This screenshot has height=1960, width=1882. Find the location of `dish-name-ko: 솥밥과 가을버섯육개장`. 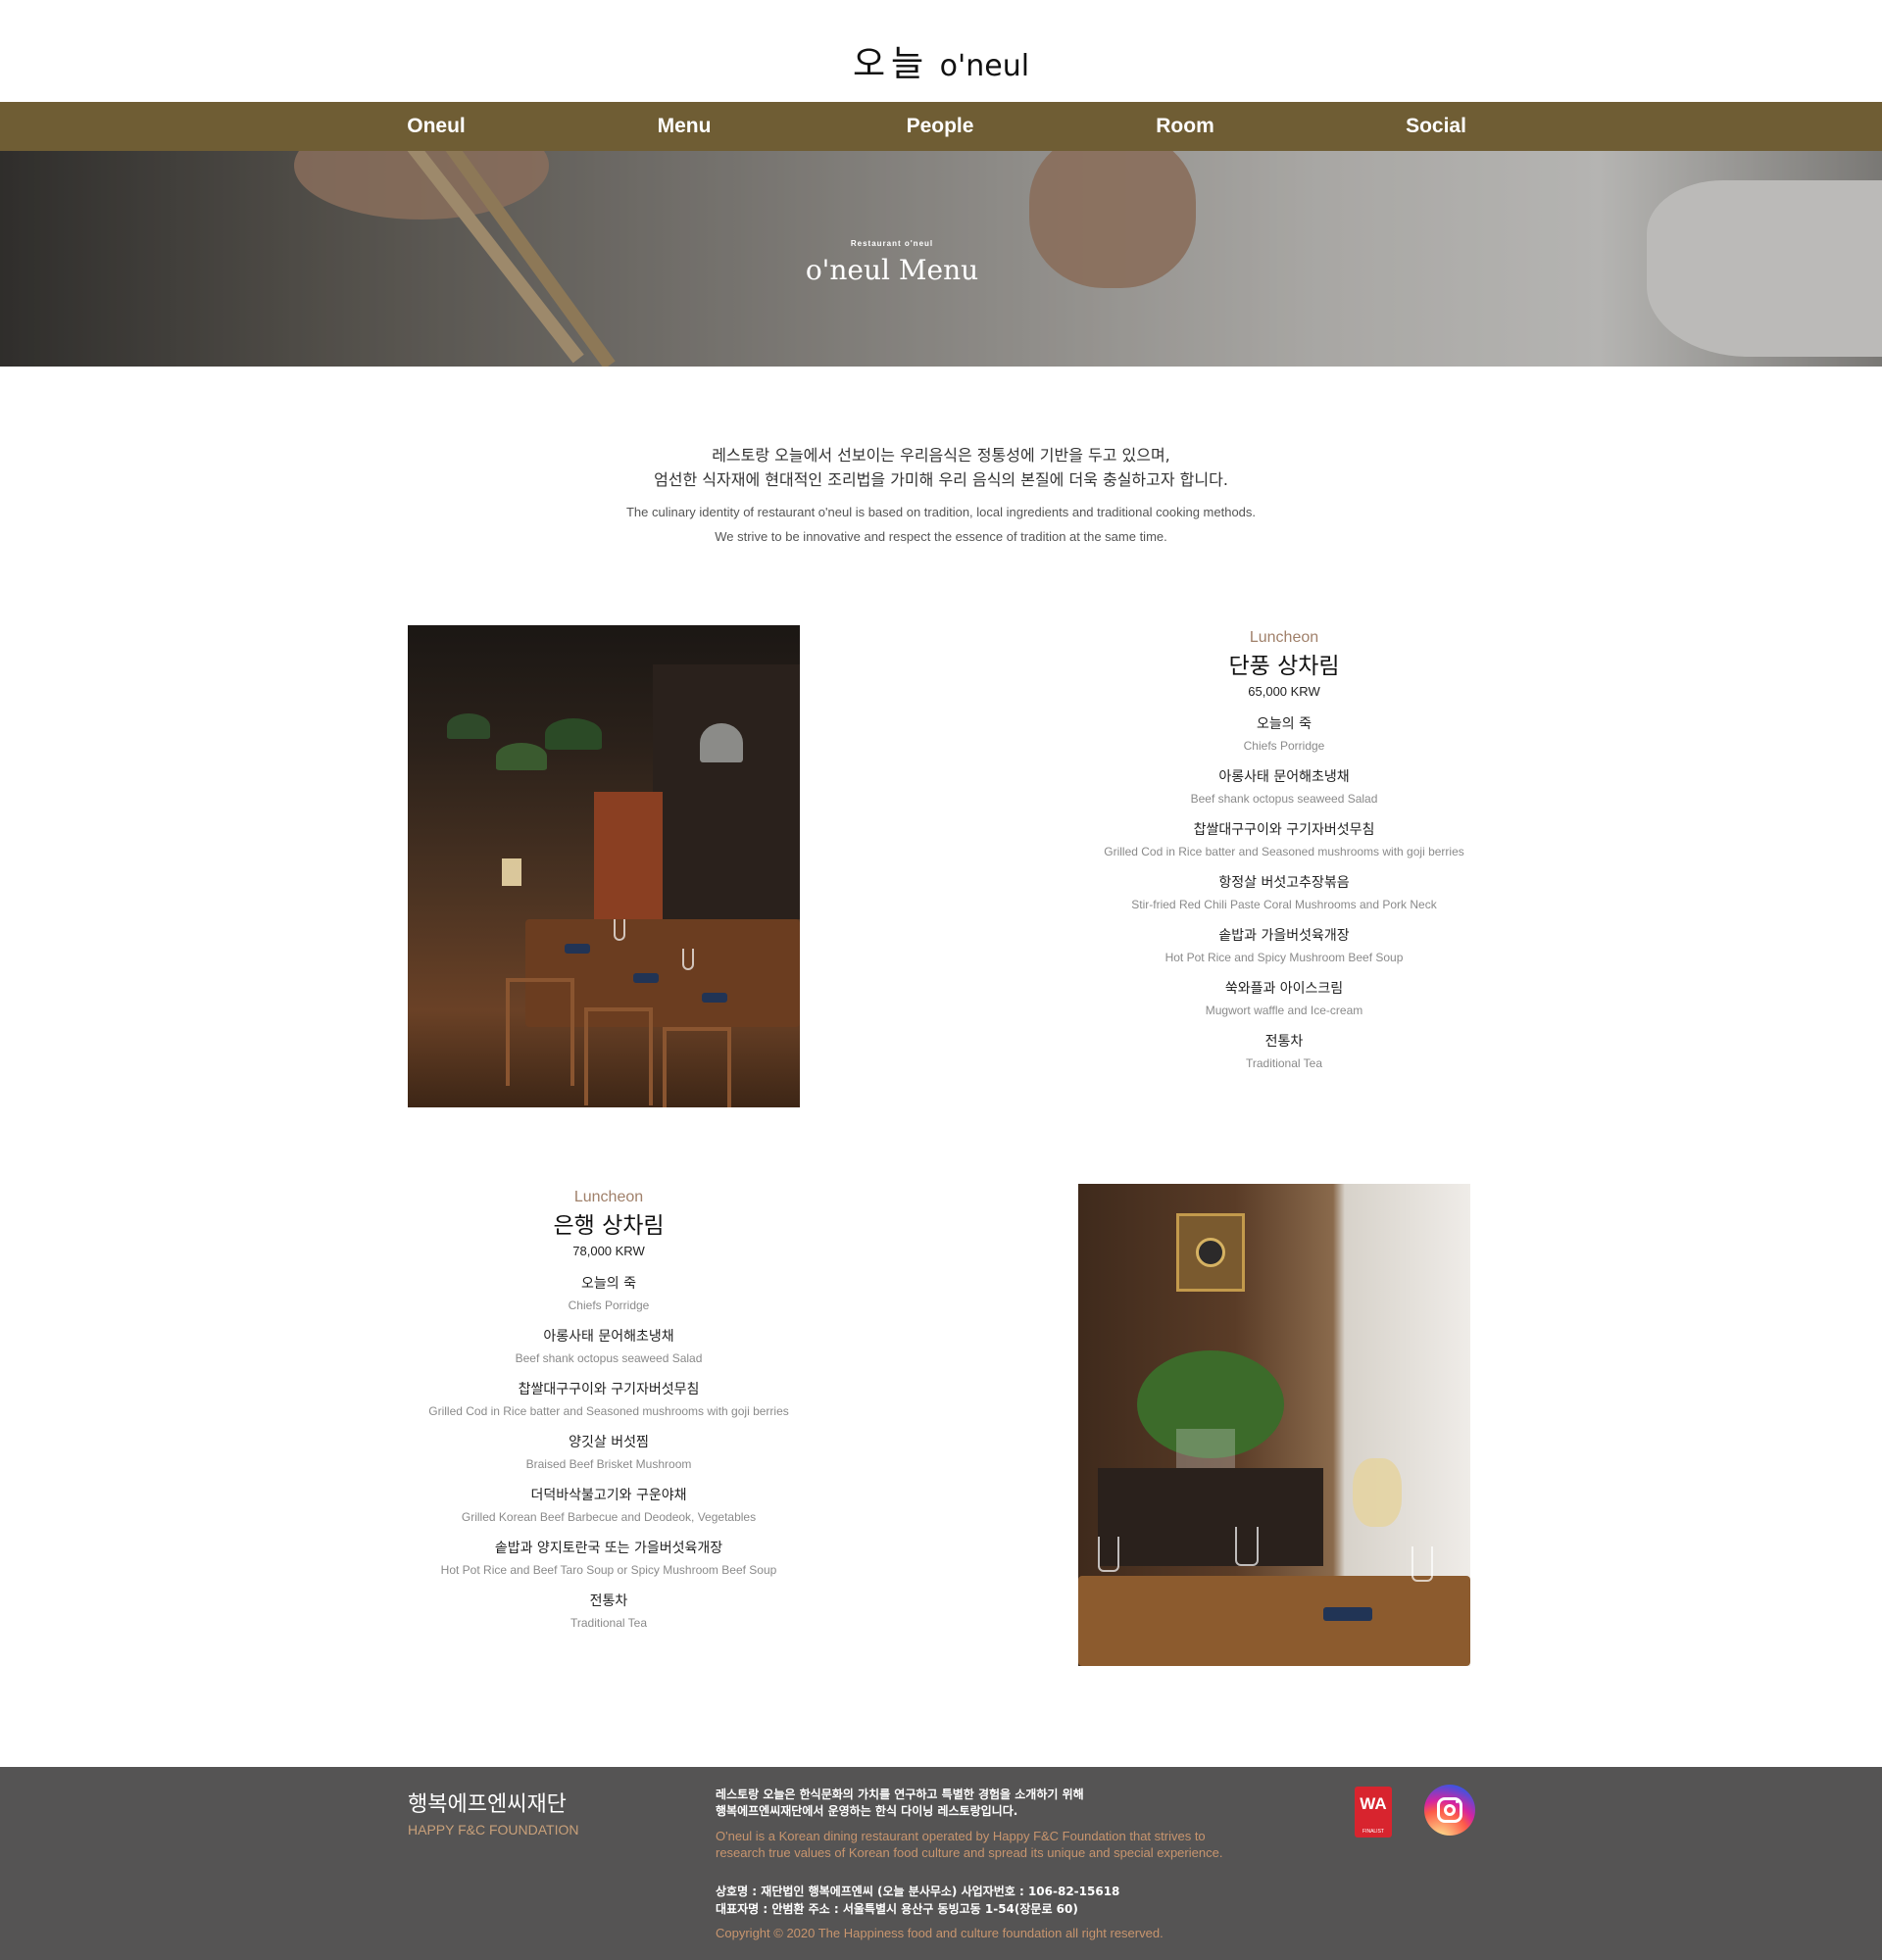

dish-name-ko: 솥밥과 가을버섯육개장 is located at coordinates (1284, 936).